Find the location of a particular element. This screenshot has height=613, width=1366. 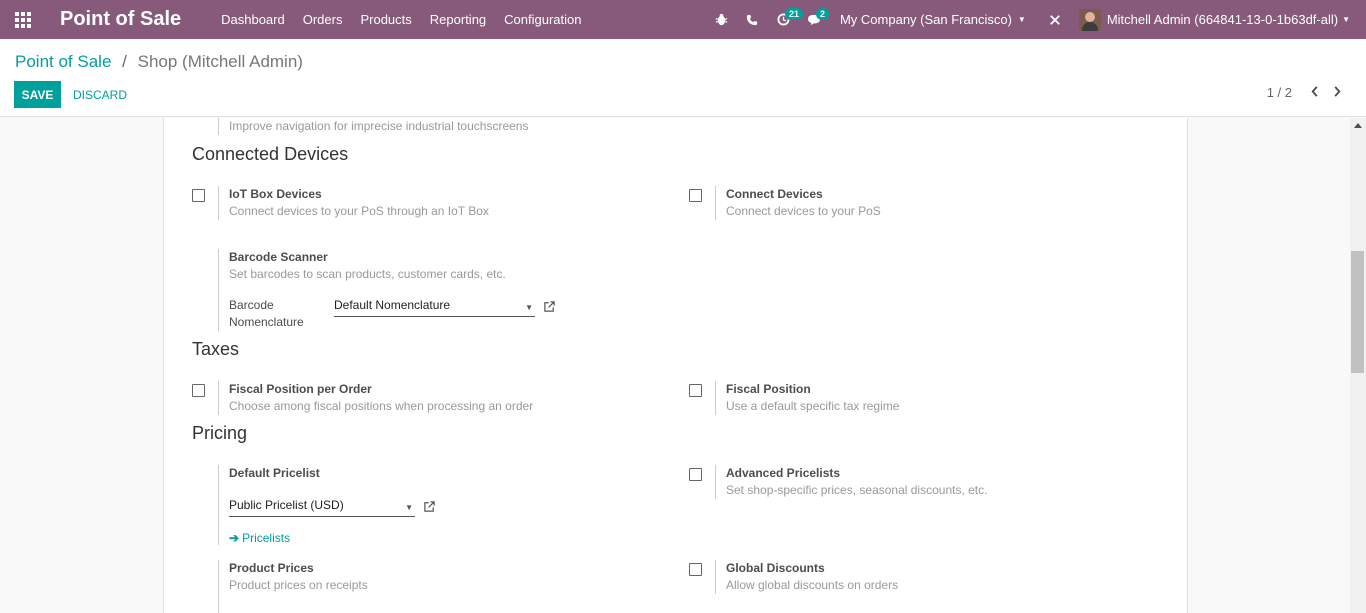

scroll-up-arrow-icon is located at coordinates (1358, 125).